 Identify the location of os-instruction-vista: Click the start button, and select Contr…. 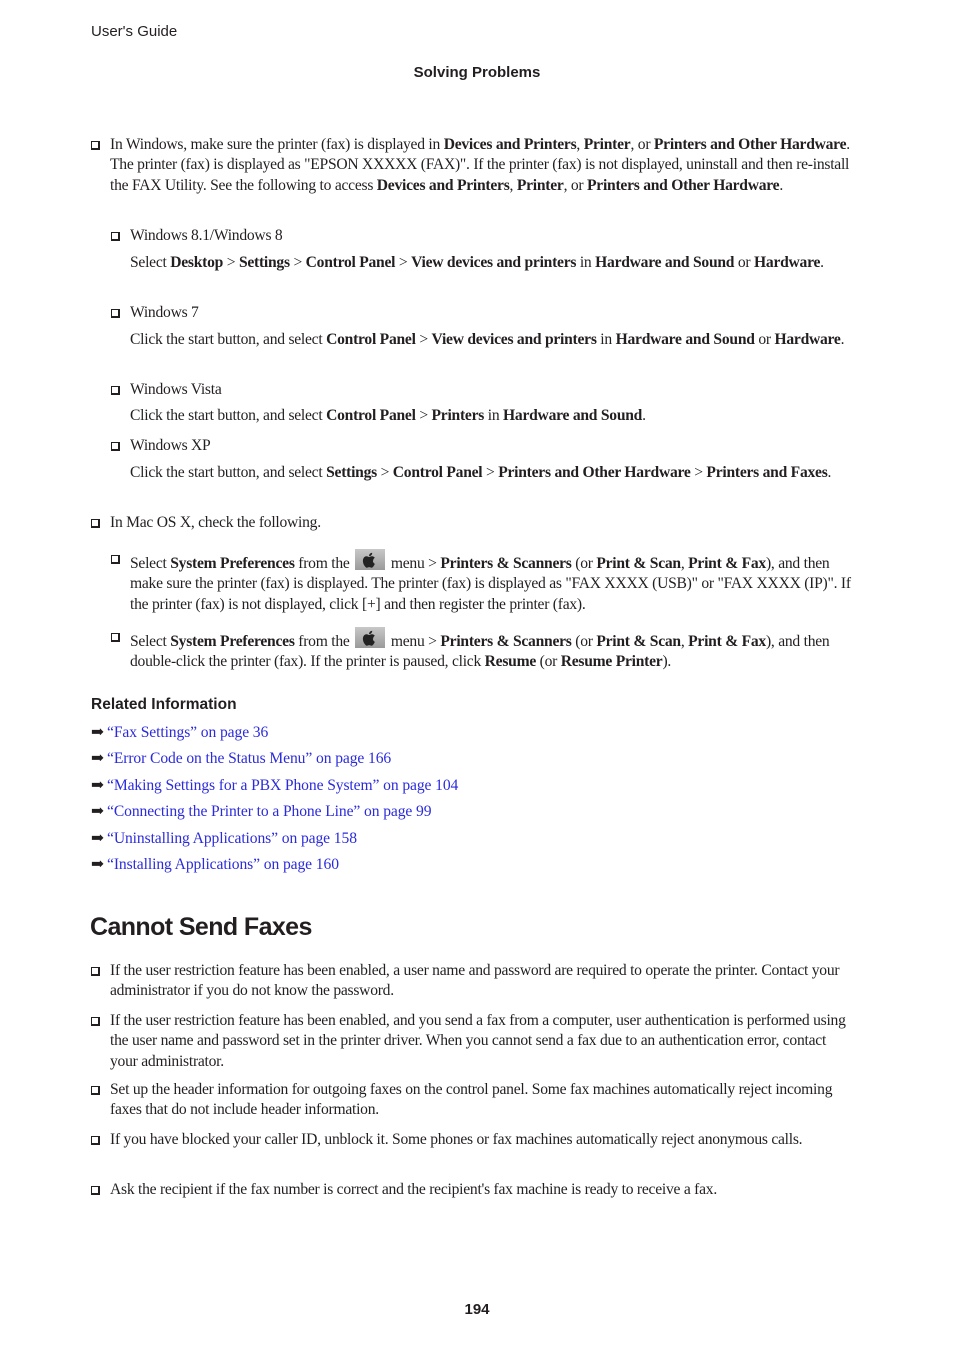
(388, 415).